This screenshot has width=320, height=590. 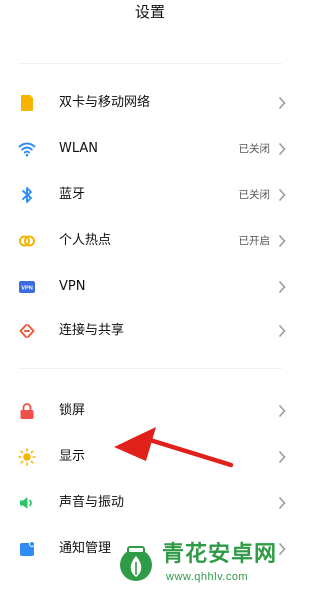 I want to click on row-label: 个人热点, so click(x=85, y=240).